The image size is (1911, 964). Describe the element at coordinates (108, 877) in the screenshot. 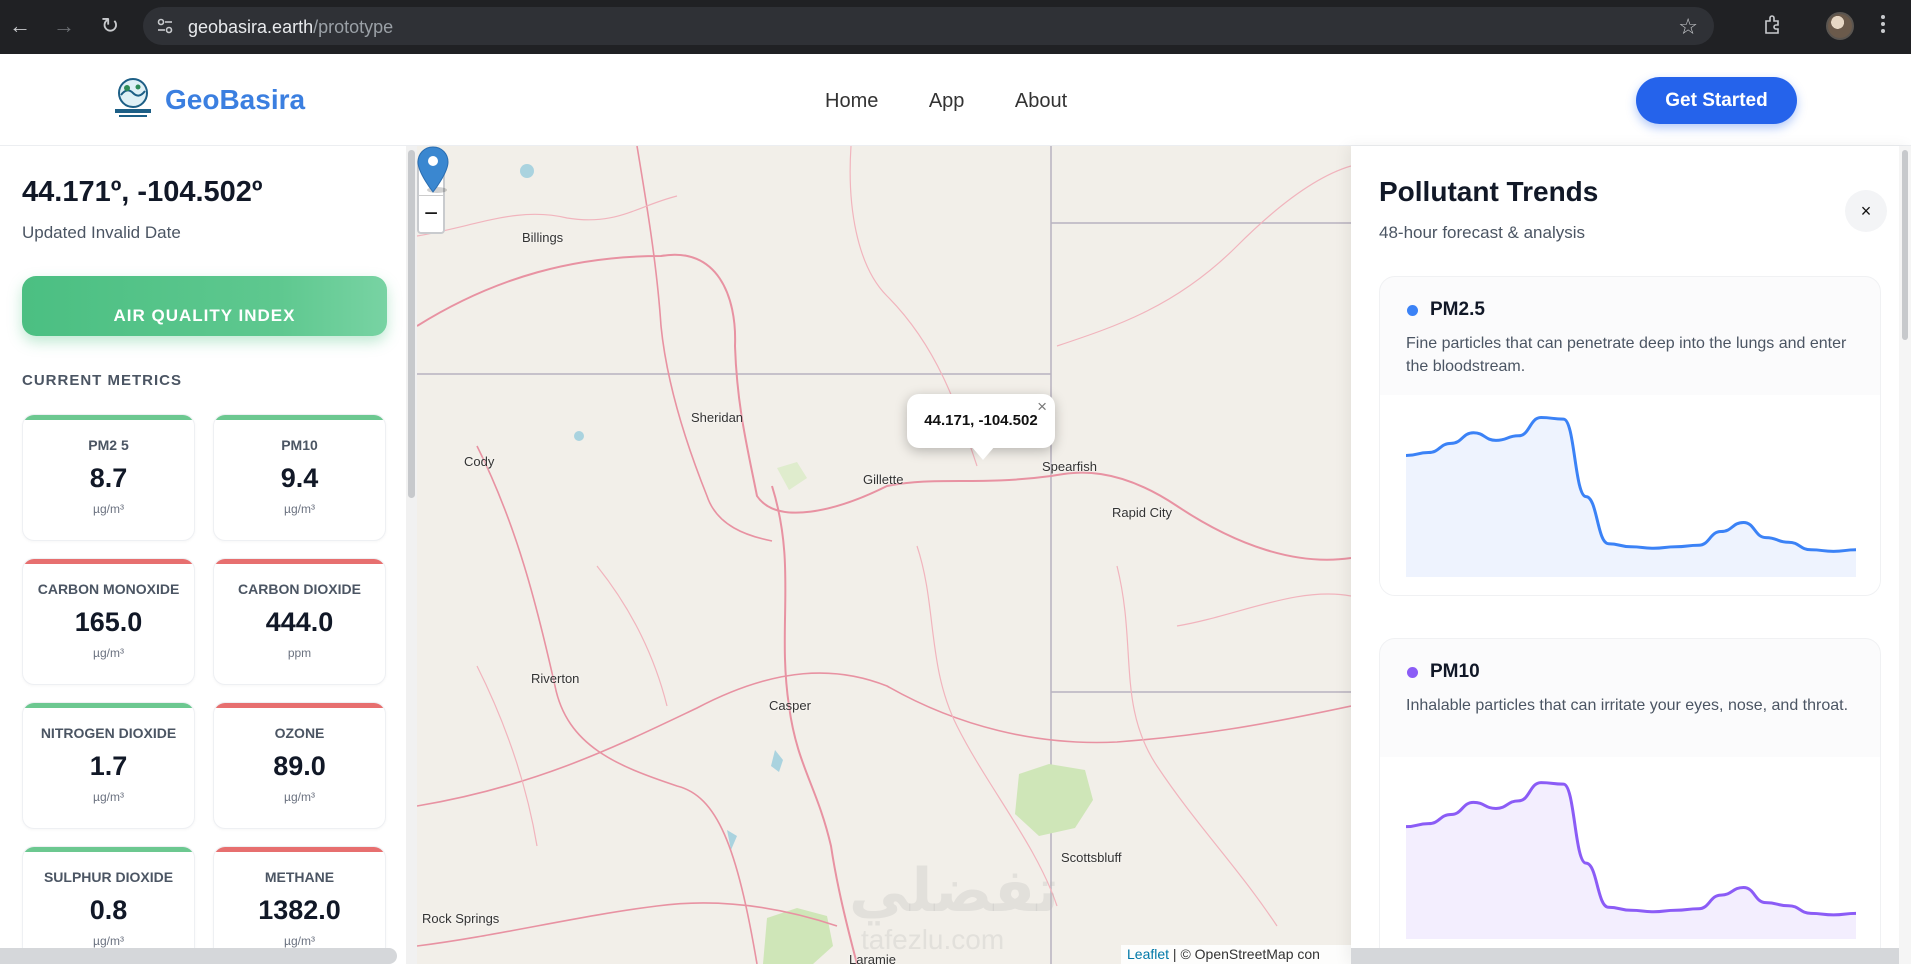

I see `metric-name: SULPHUR DIOXIDE` at that location.